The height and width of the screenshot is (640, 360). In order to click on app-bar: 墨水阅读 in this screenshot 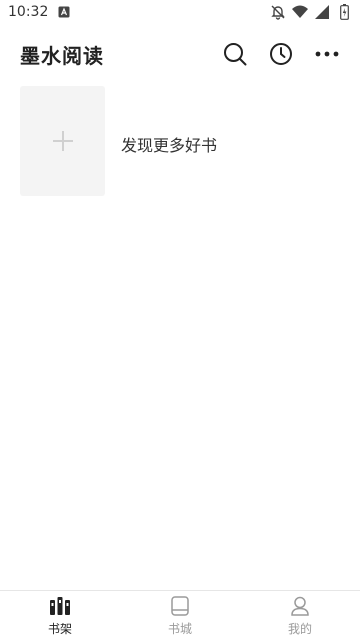, I will do `click(180, 54)`.